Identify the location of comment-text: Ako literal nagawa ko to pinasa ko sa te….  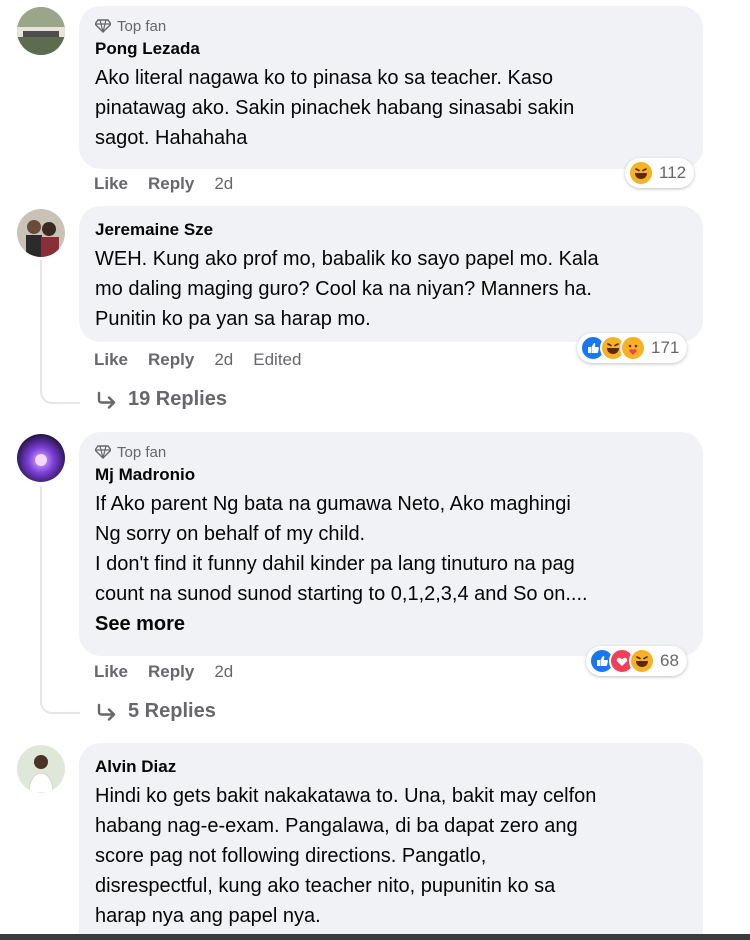
(335, 108).